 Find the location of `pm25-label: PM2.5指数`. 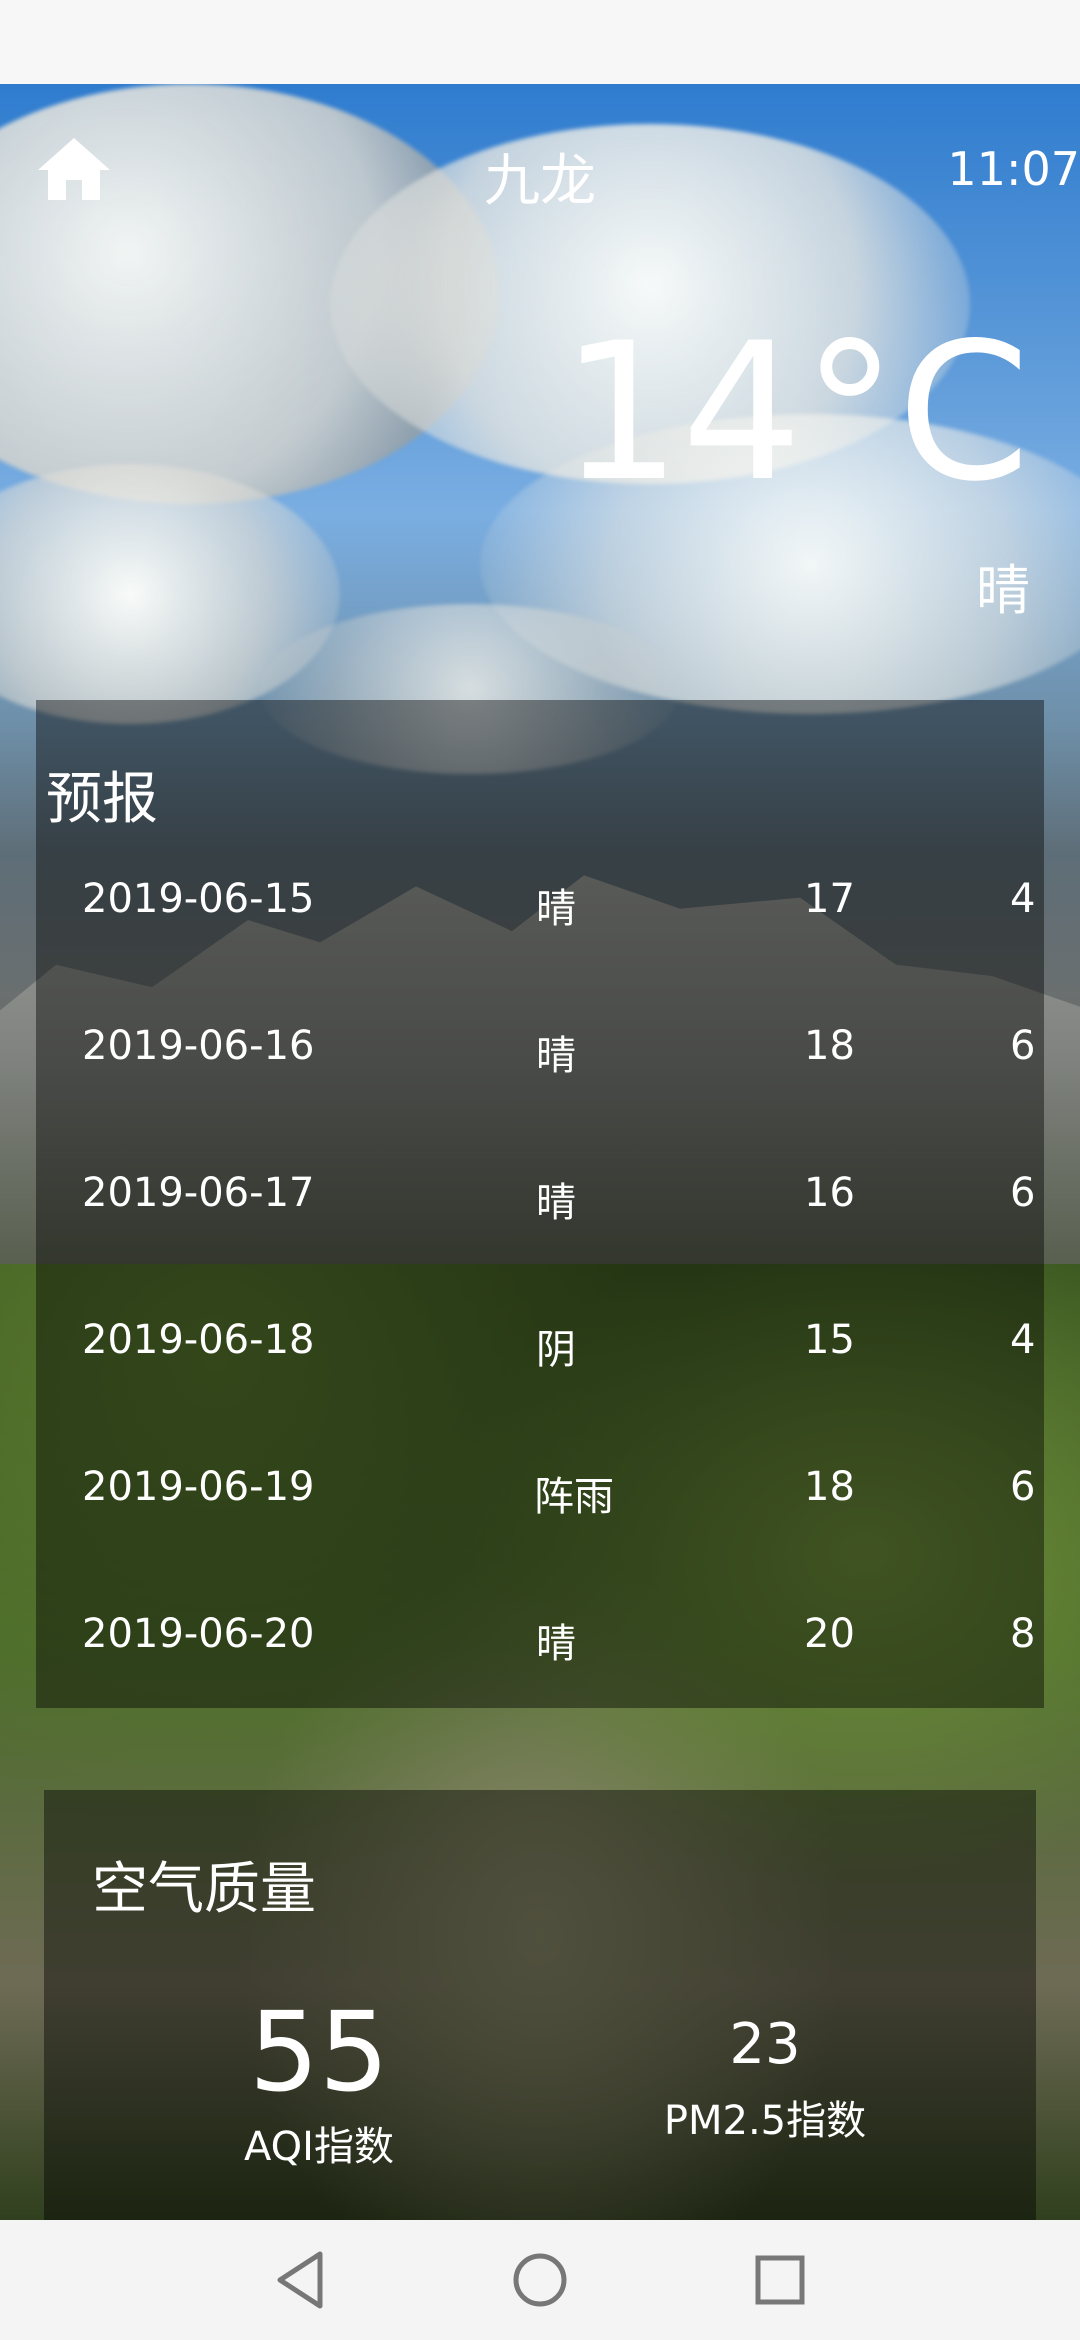

pm25-label: PM2.5指数 is located at coordinates (765, 2121).